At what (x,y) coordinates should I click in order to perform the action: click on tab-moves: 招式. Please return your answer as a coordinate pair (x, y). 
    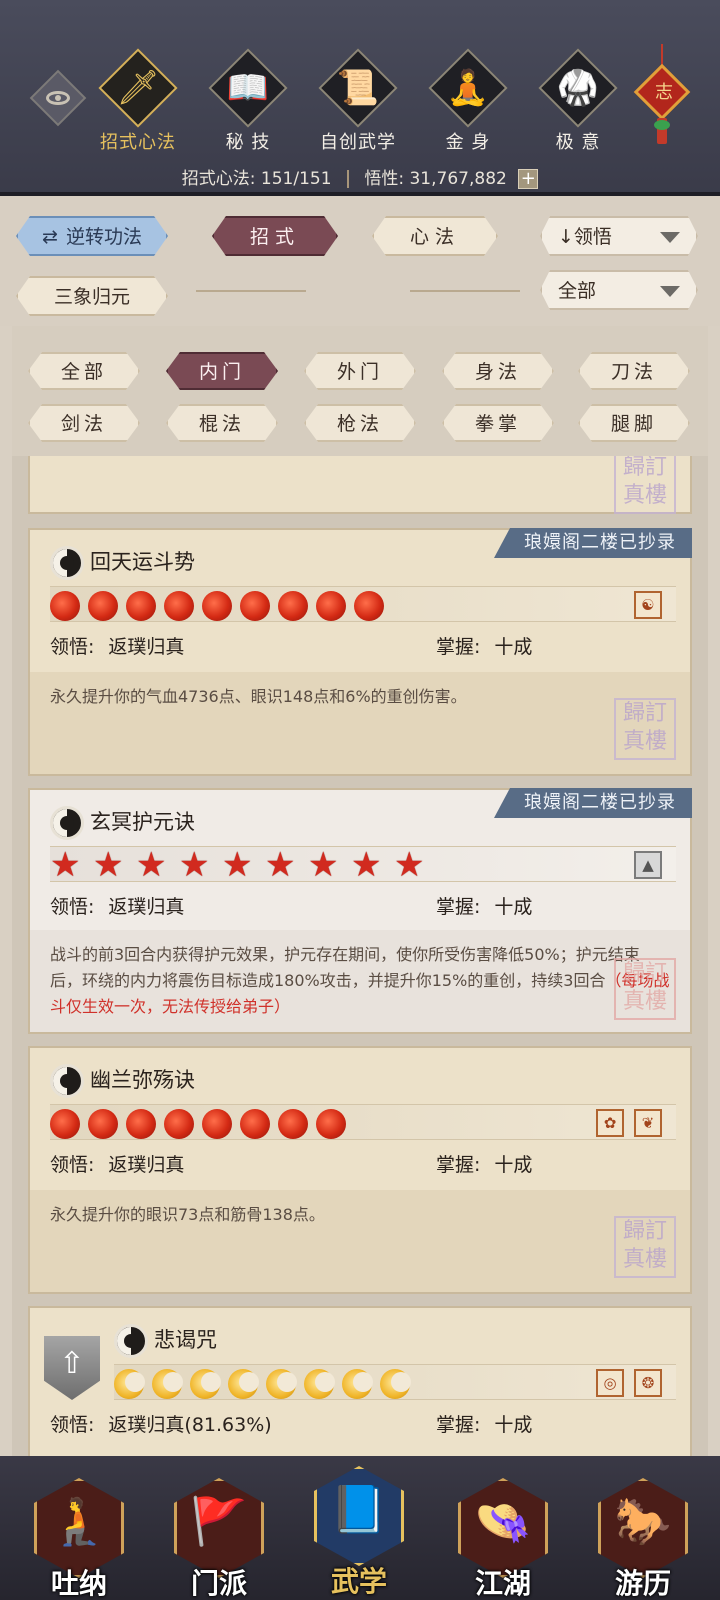
    Looking at the image, I should click on (275, 236).